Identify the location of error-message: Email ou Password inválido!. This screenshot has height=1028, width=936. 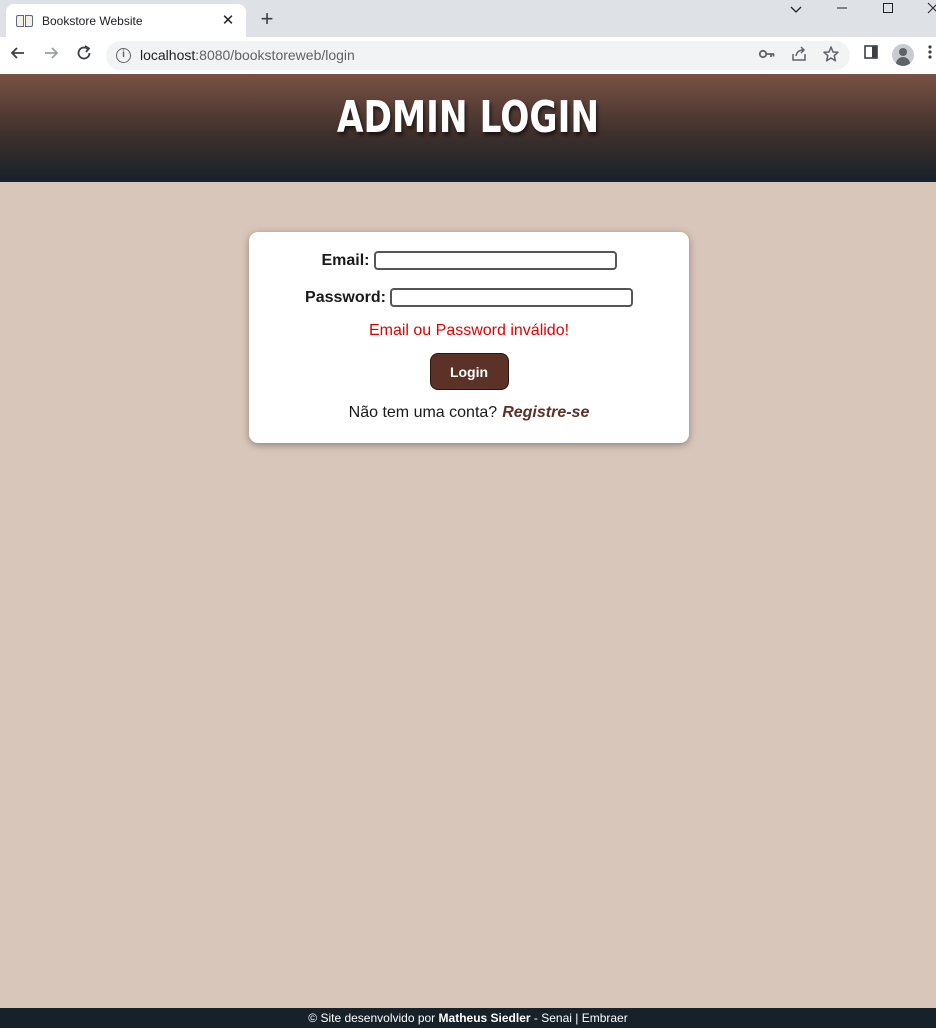
(469, 330).